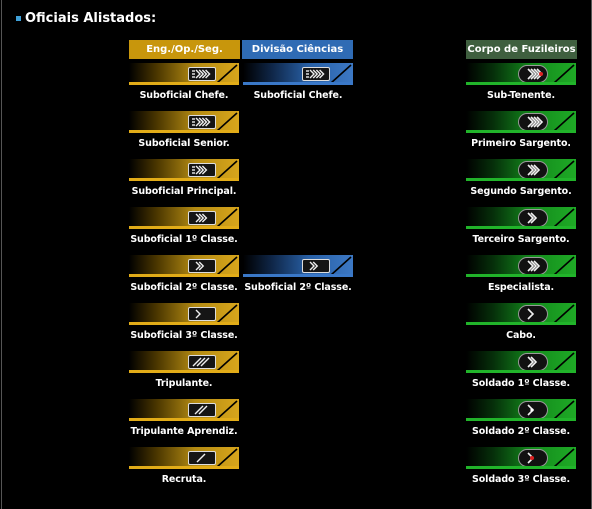  Describe the element at coordinates (533, 122) in the screenshot. I see `marine-chevron-4-icon` at that location.